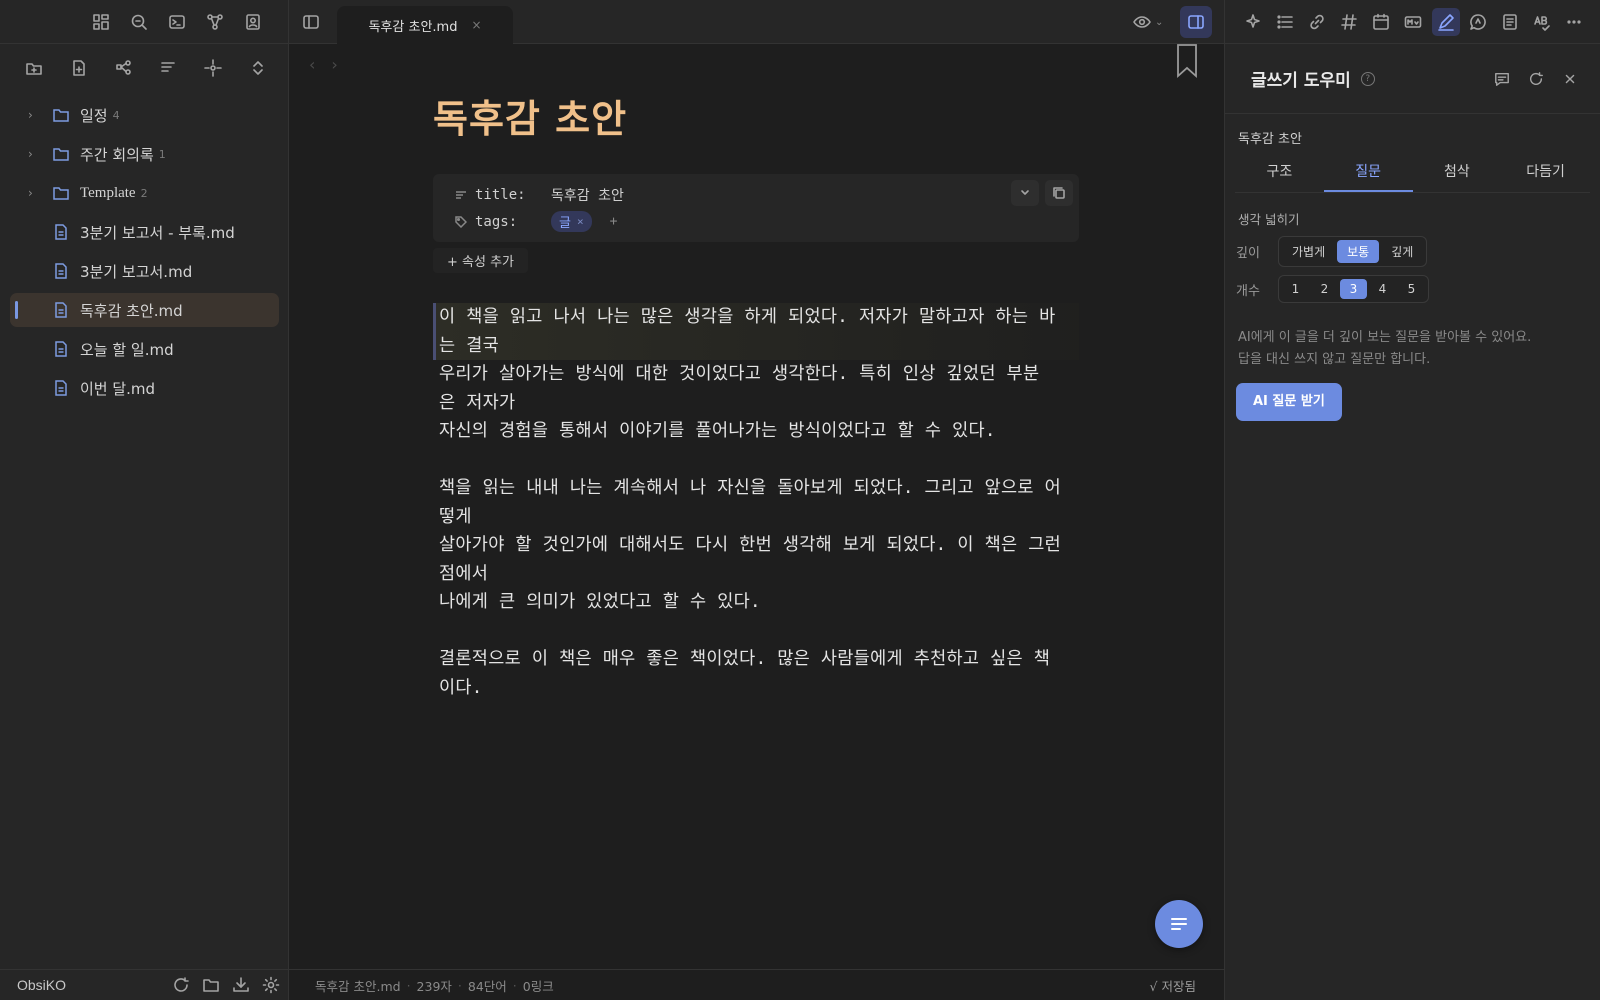  Describe the element at coordinates (101, 22) in the screenshot. I see `dashboard-icon` at that location.